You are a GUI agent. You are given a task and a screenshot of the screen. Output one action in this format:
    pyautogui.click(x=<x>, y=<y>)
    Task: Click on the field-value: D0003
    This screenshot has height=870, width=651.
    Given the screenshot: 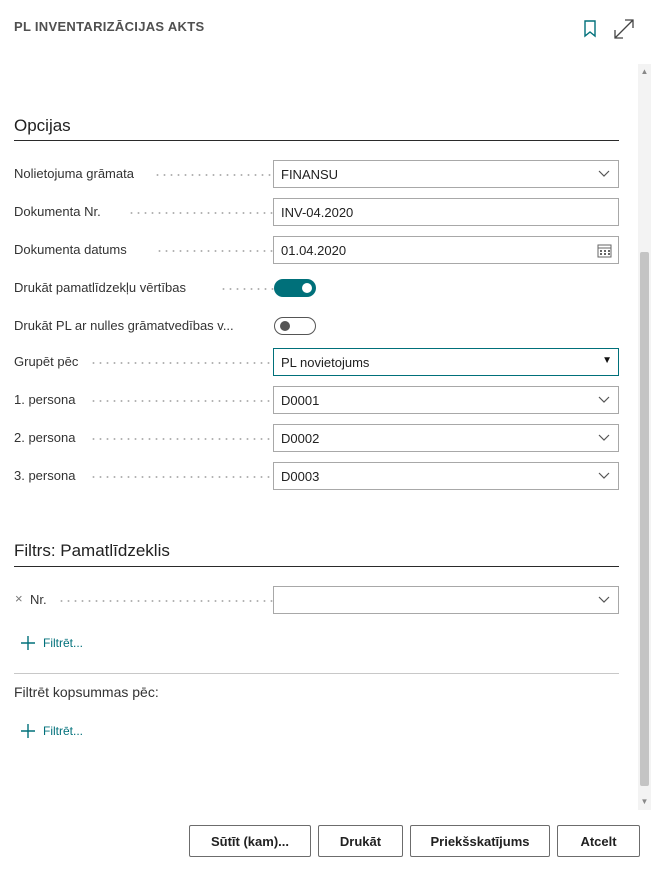 What is the action you would take?
    pyautogui.click(x=300, y=476)
    